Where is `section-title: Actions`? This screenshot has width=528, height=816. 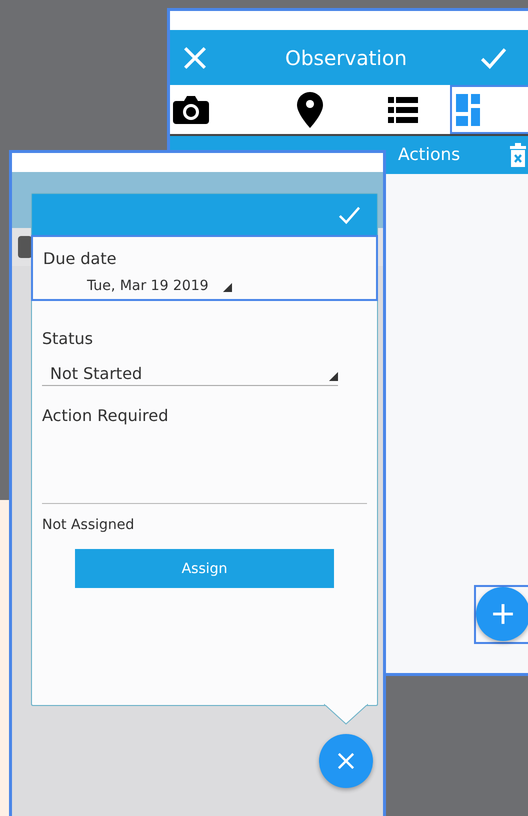
section-title: Actions is located at coordinates (429, 155).